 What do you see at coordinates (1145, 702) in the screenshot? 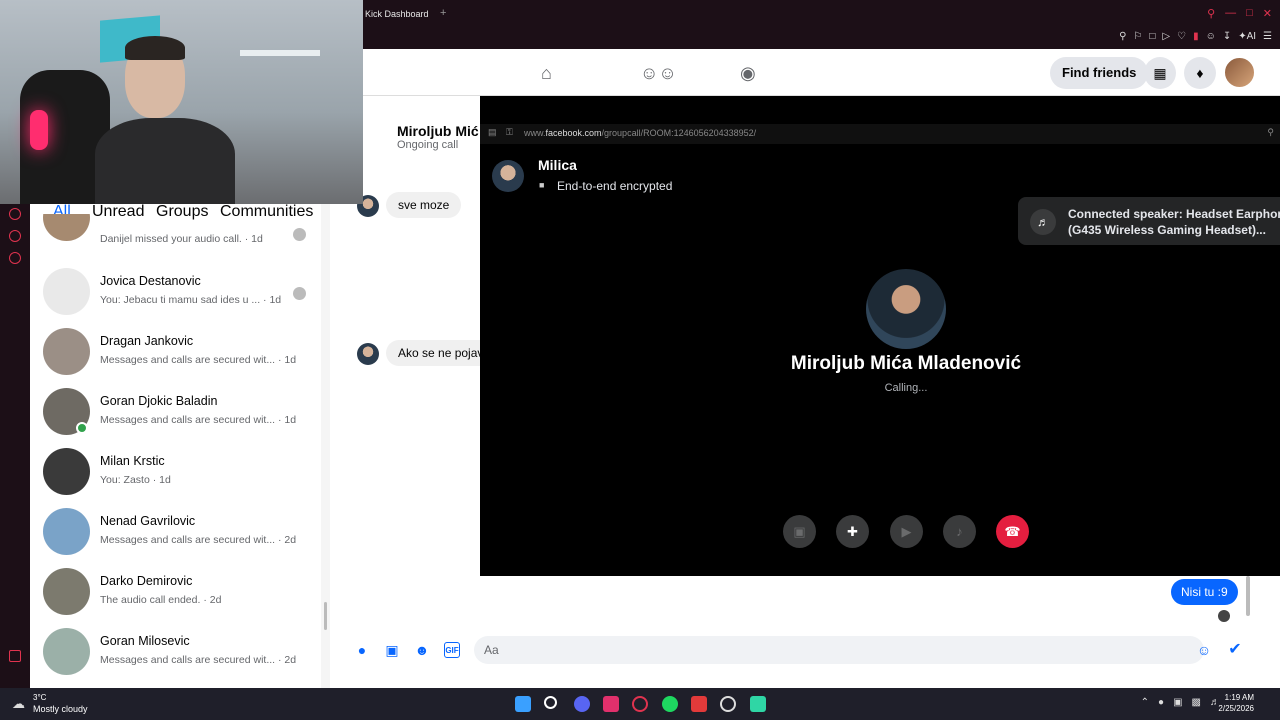
I see `chevron-up-icon: ⌃` at bounding box center [1145, 702].